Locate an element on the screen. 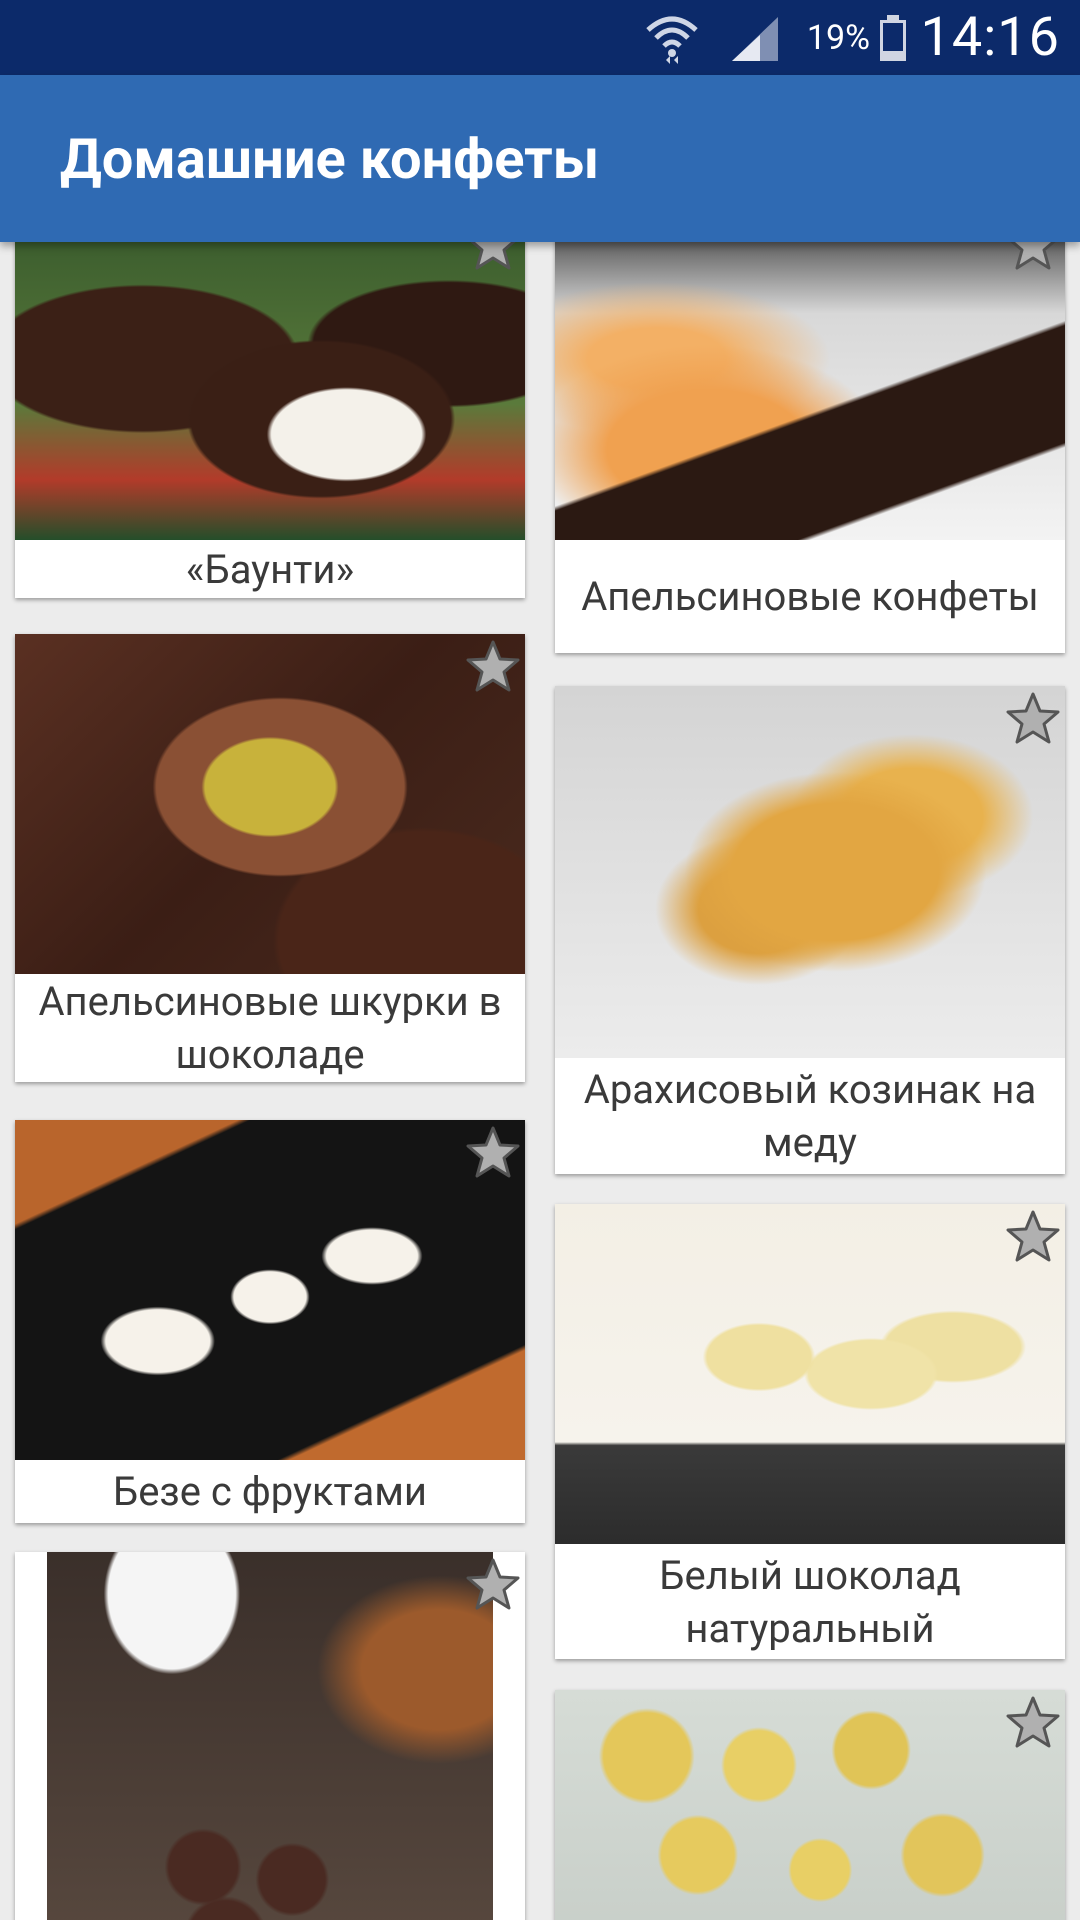 Image resolution: width=1080 pixels, height=1920 pixels. recipe-card: «Баунти» is located at coordinates (270, 420).